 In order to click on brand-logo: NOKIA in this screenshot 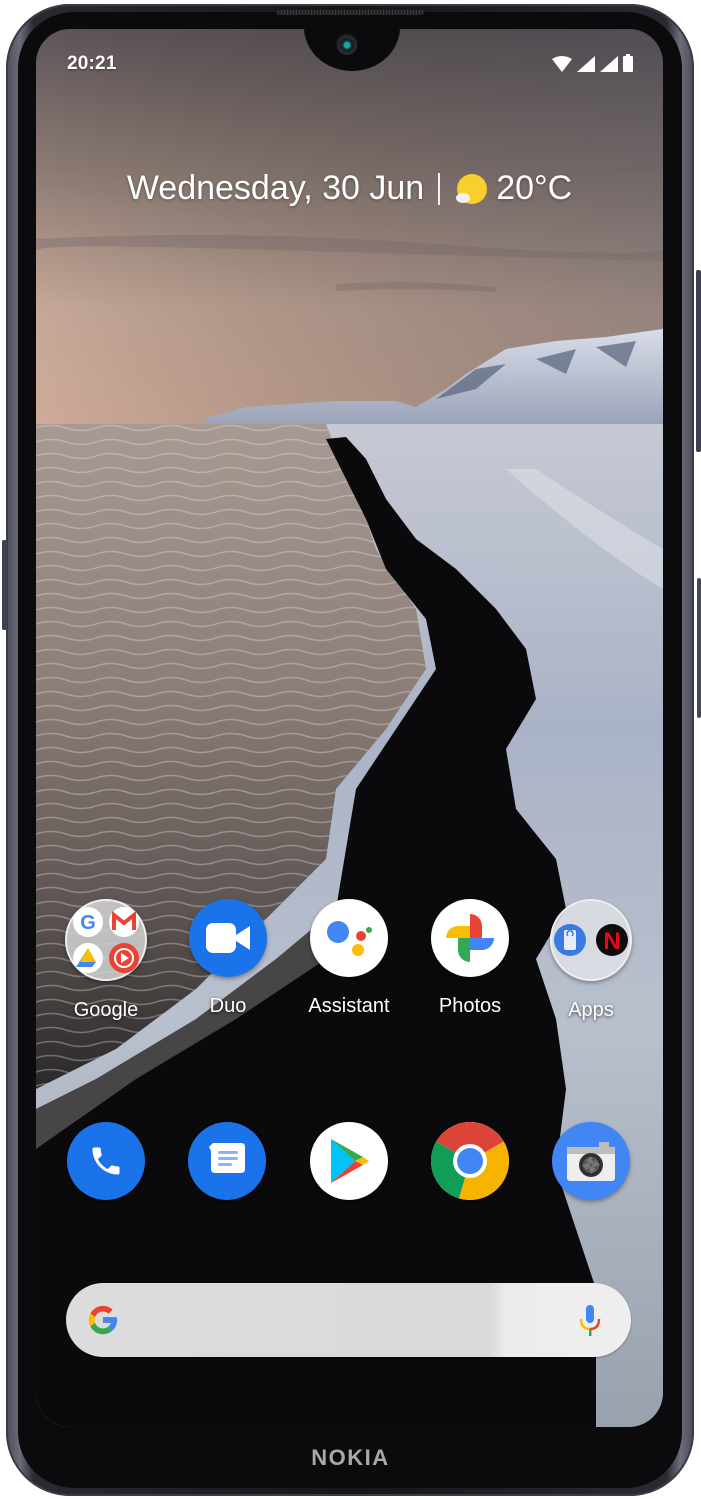, I will do `click(350, 1457)`.